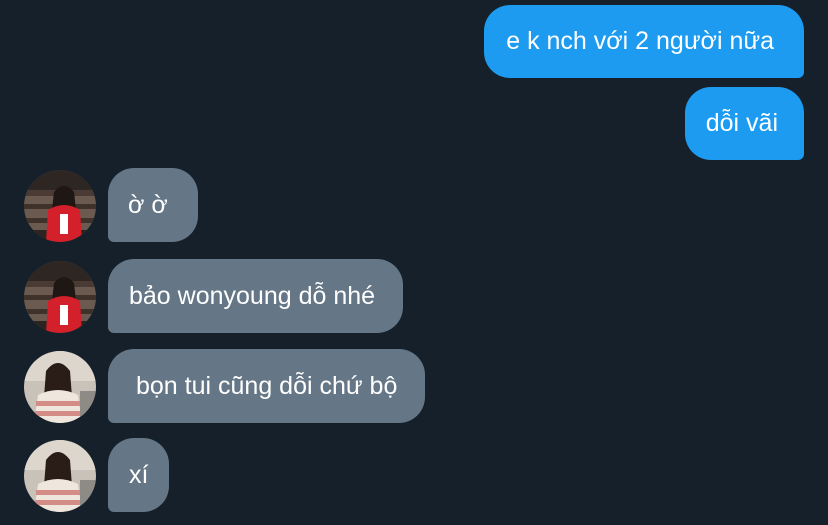  I want to click on outgoing-message-bubble: dỗi vãi, so click(744, 123).